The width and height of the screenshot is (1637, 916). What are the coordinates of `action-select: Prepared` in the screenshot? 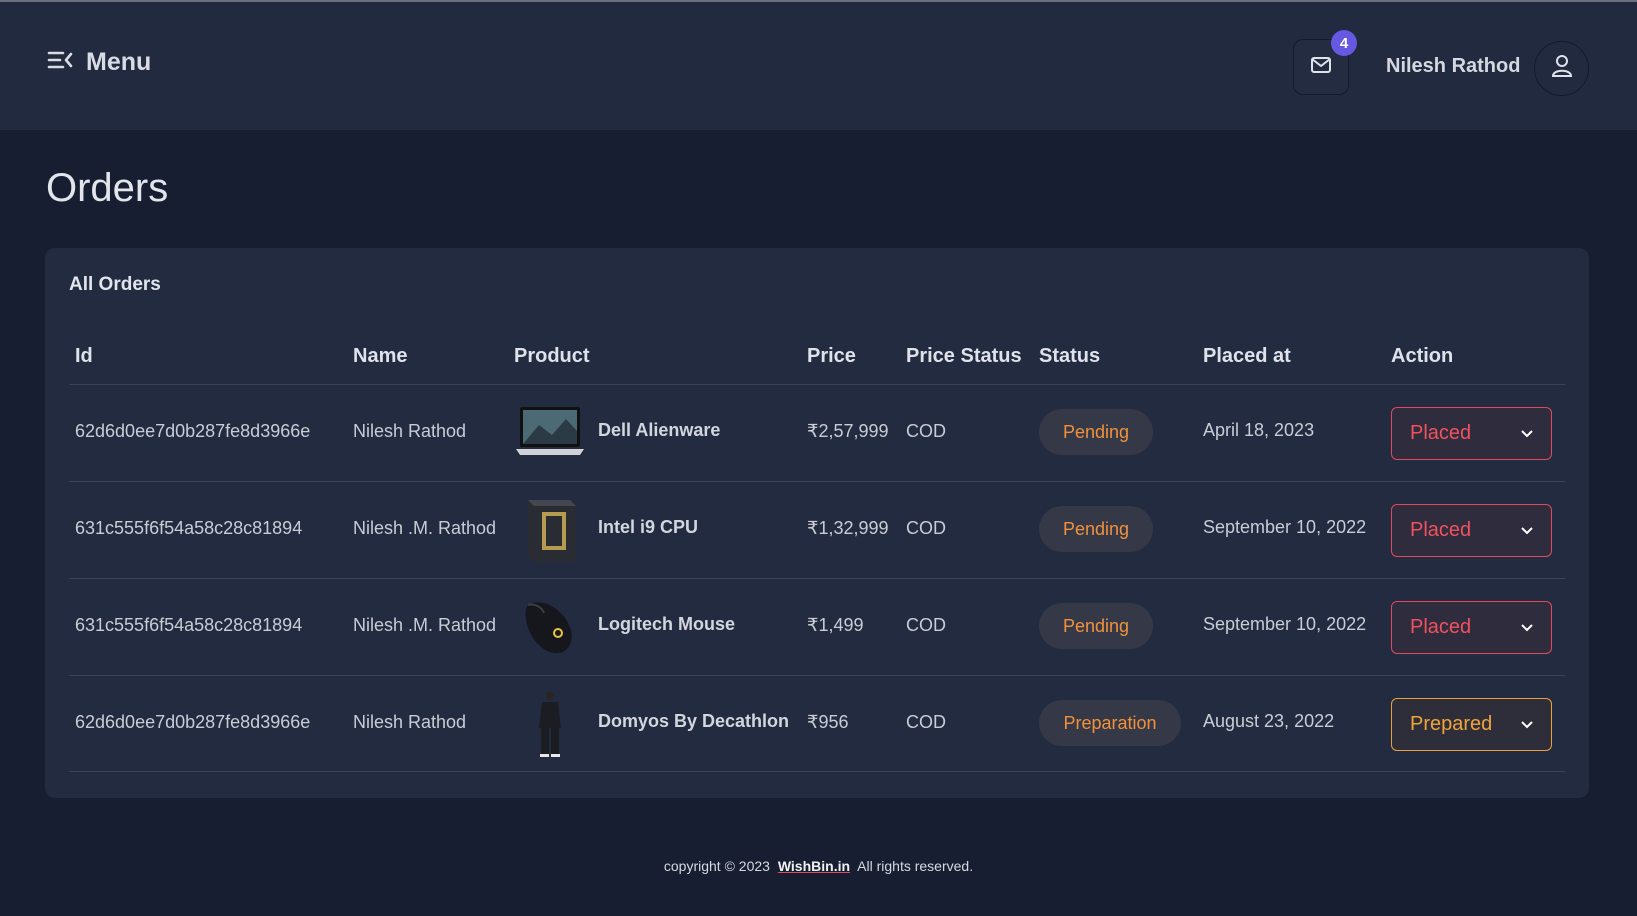 It's located at (1471, 724).